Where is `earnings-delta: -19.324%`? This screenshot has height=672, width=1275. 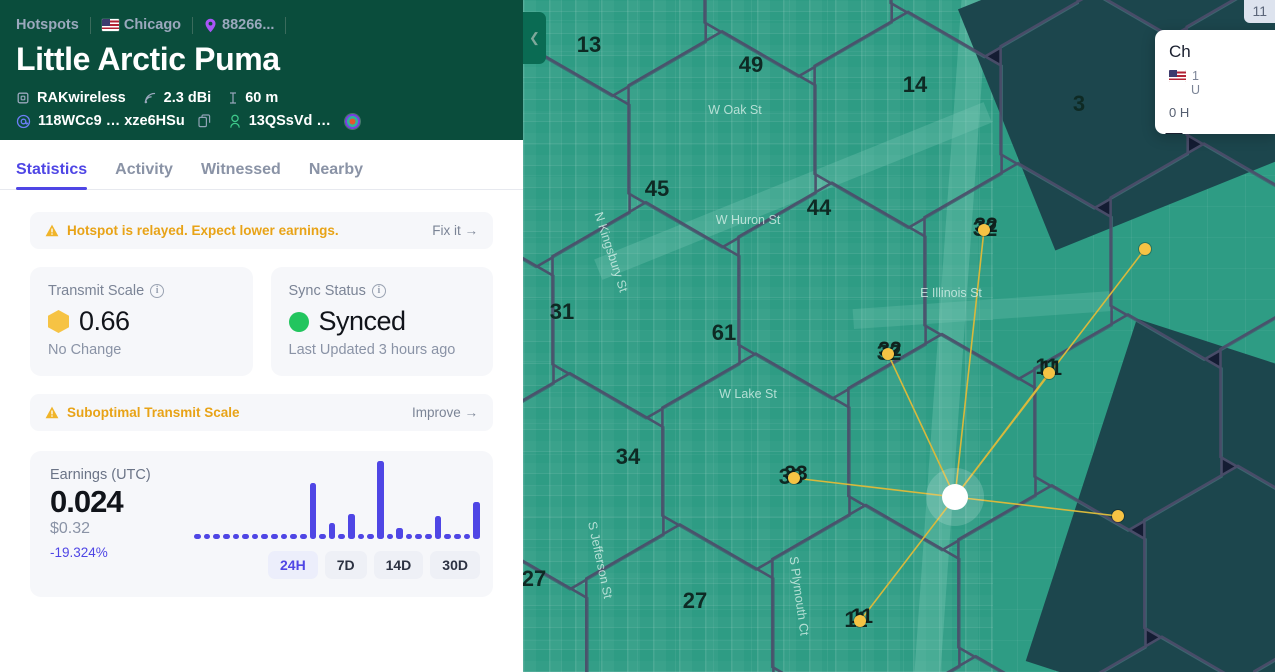
earnings-delta: -19.324% is located at coordinates (79, 553).